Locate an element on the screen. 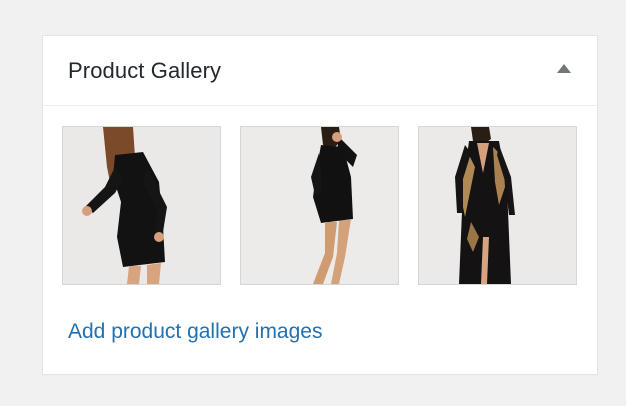  collapse-toggle-button is located at coordinates (564, 69).